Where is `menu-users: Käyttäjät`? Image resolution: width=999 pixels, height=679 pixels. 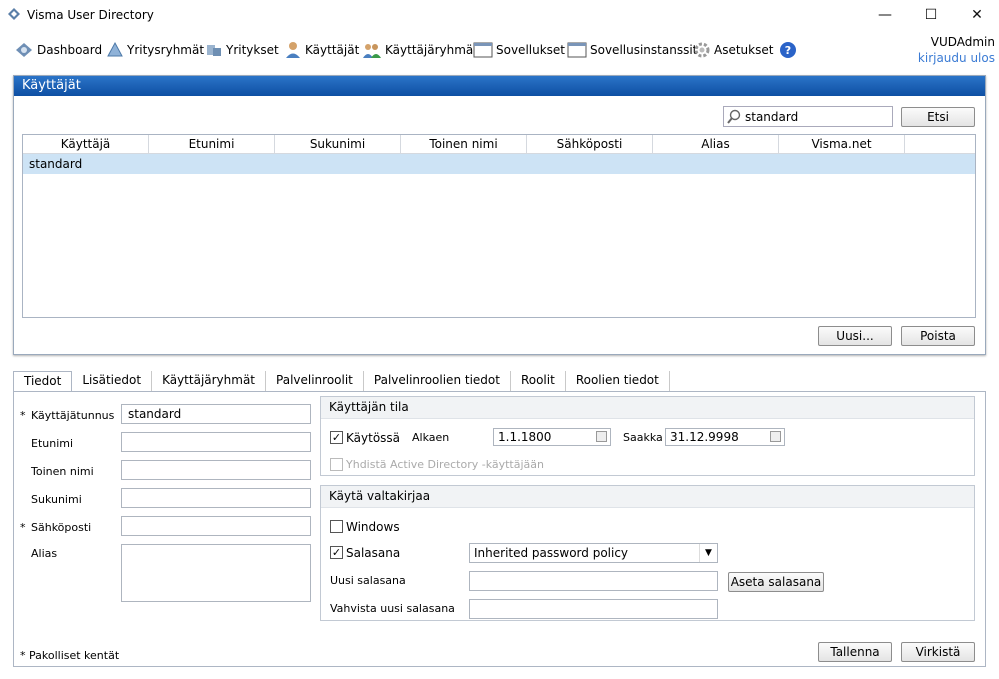
menu-users: Käyttäjät is located at coordinates (321, 50).